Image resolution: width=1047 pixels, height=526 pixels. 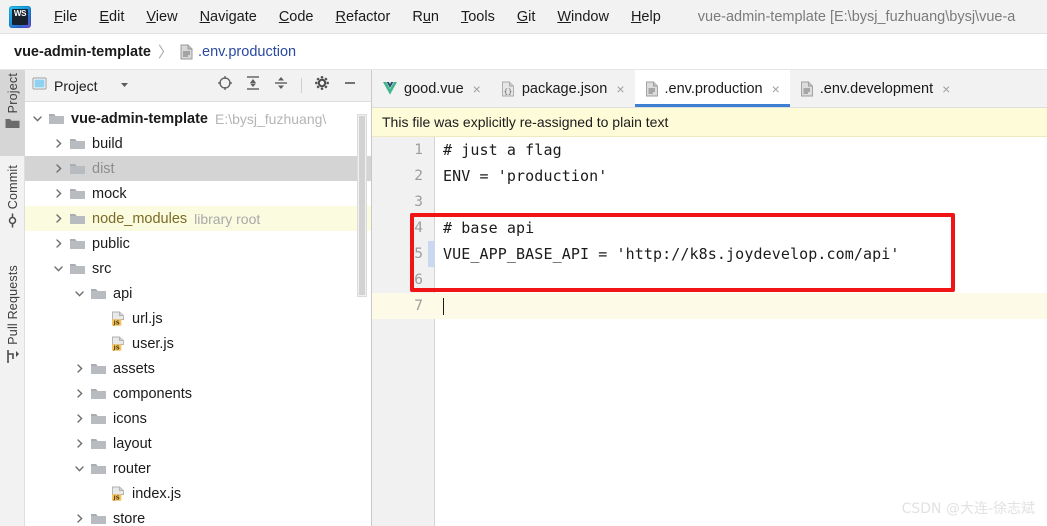 What do you see at coordinates (198, 86) in the screenshot?
I see `project-panel-header: Project` at bounding box center [198, 86].